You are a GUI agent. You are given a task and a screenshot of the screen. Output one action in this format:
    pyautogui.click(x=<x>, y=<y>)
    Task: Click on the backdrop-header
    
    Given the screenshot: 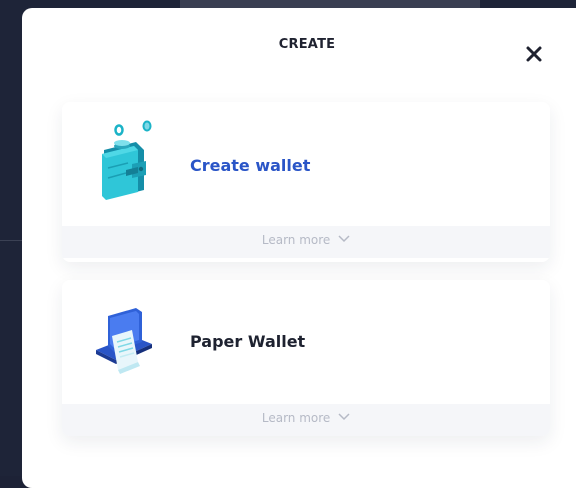 What is the action you would take?
    pyautogui.click(x=330, y=4)
    